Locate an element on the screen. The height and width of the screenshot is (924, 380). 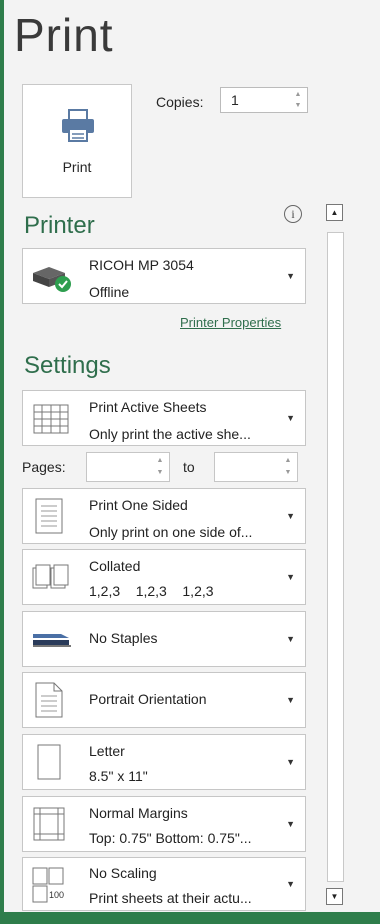
copies-value: 1 is located at coordinates (235, 100).